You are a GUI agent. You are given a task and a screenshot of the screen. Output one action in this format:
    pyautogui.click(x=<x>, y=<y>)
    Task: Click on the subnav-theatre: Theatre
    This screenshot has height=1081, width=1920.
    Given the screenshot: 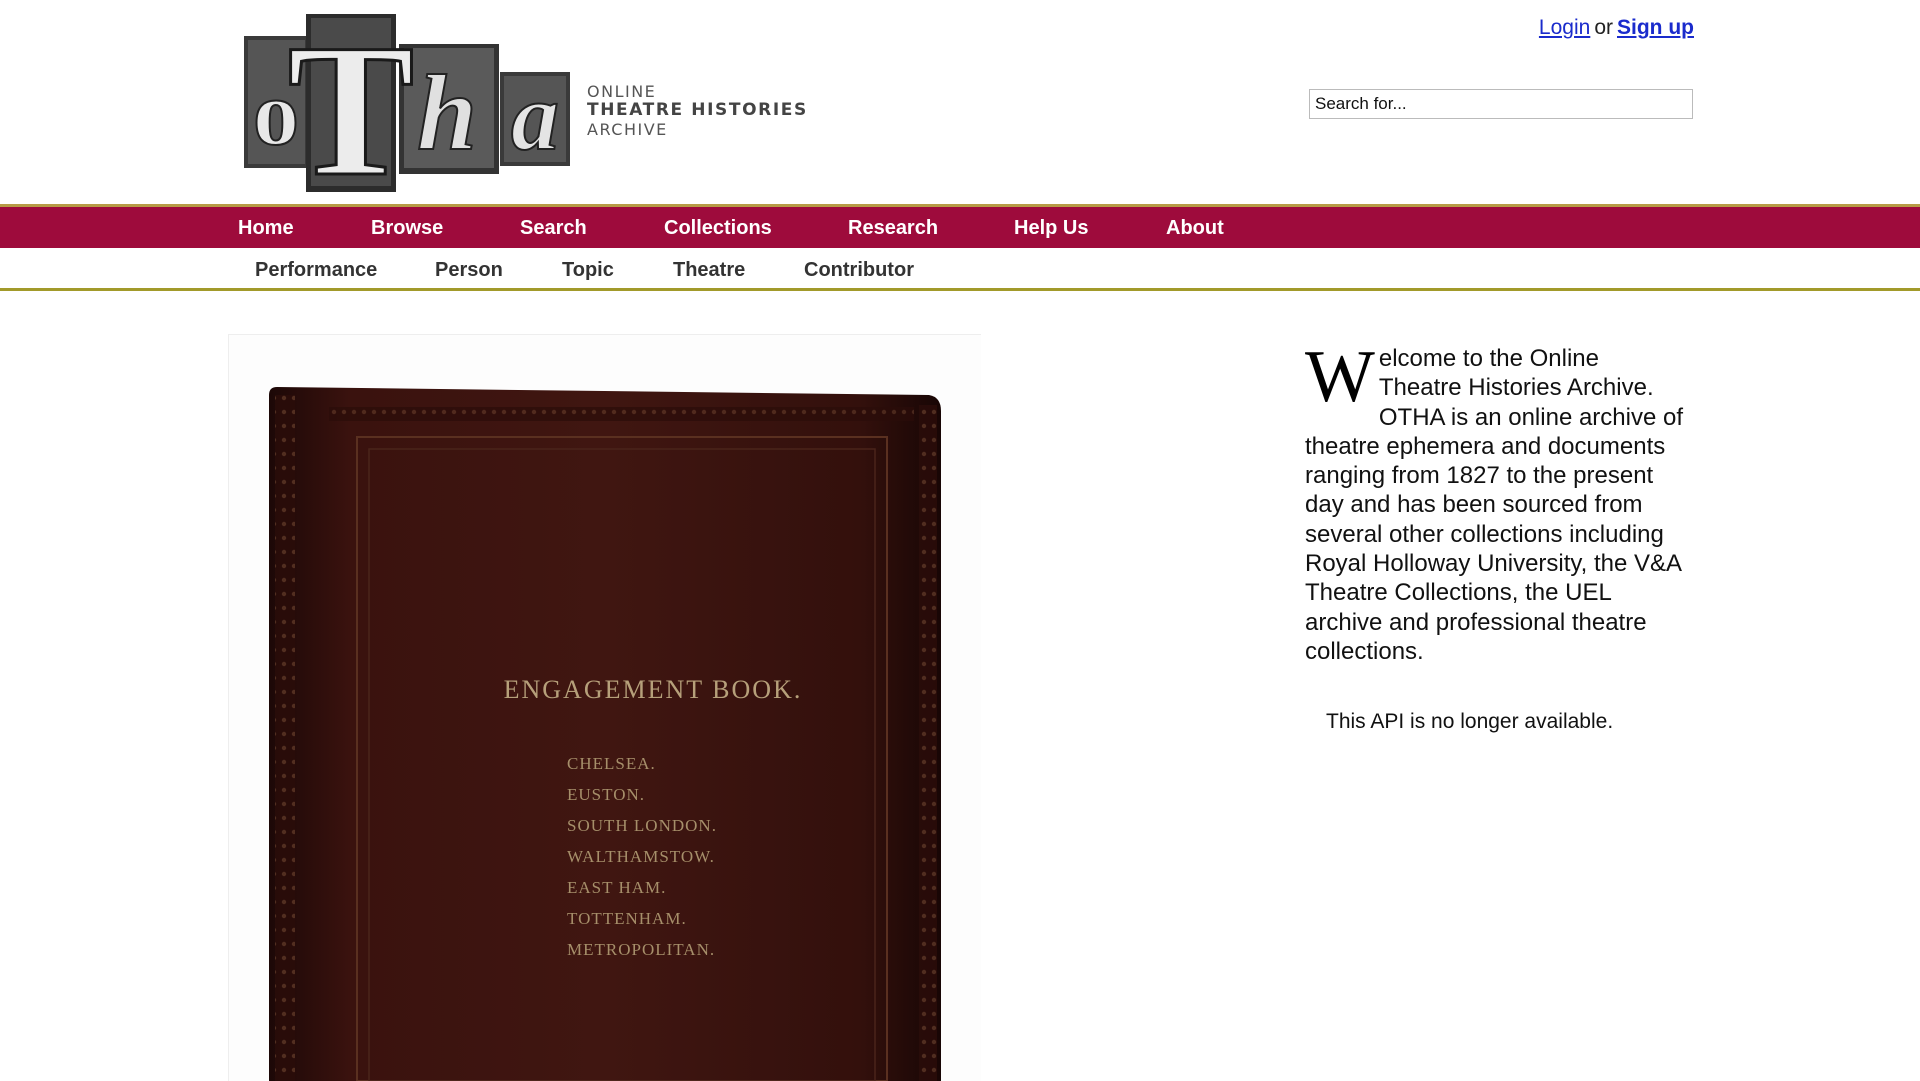 What is the action you would take?
    pyautogui.click(x=709, y=270)
    